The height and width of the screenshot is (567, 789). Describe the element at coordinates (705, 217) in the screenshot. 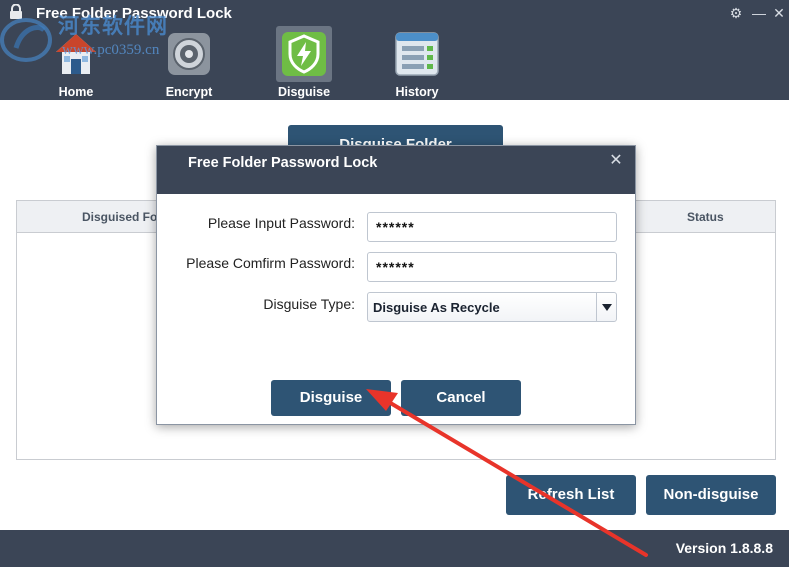

I see `column-status: Status` at that location.